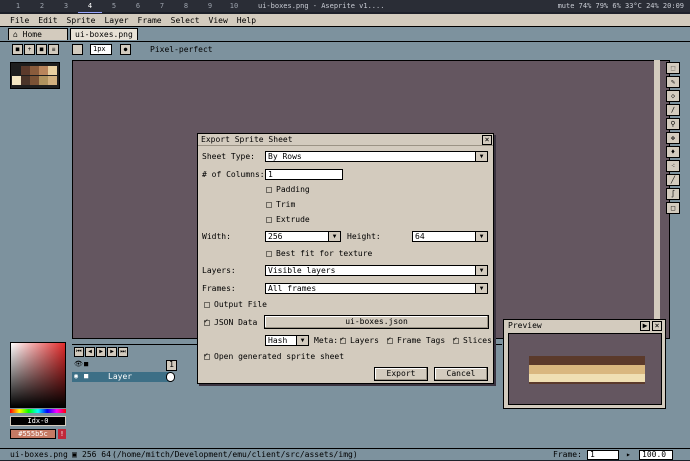 The image size is (690, 461). What do you see at coordinates (461, 374) in the screenshot?
I see `cancel-button: Cancel` at bounding box center [461, 374].